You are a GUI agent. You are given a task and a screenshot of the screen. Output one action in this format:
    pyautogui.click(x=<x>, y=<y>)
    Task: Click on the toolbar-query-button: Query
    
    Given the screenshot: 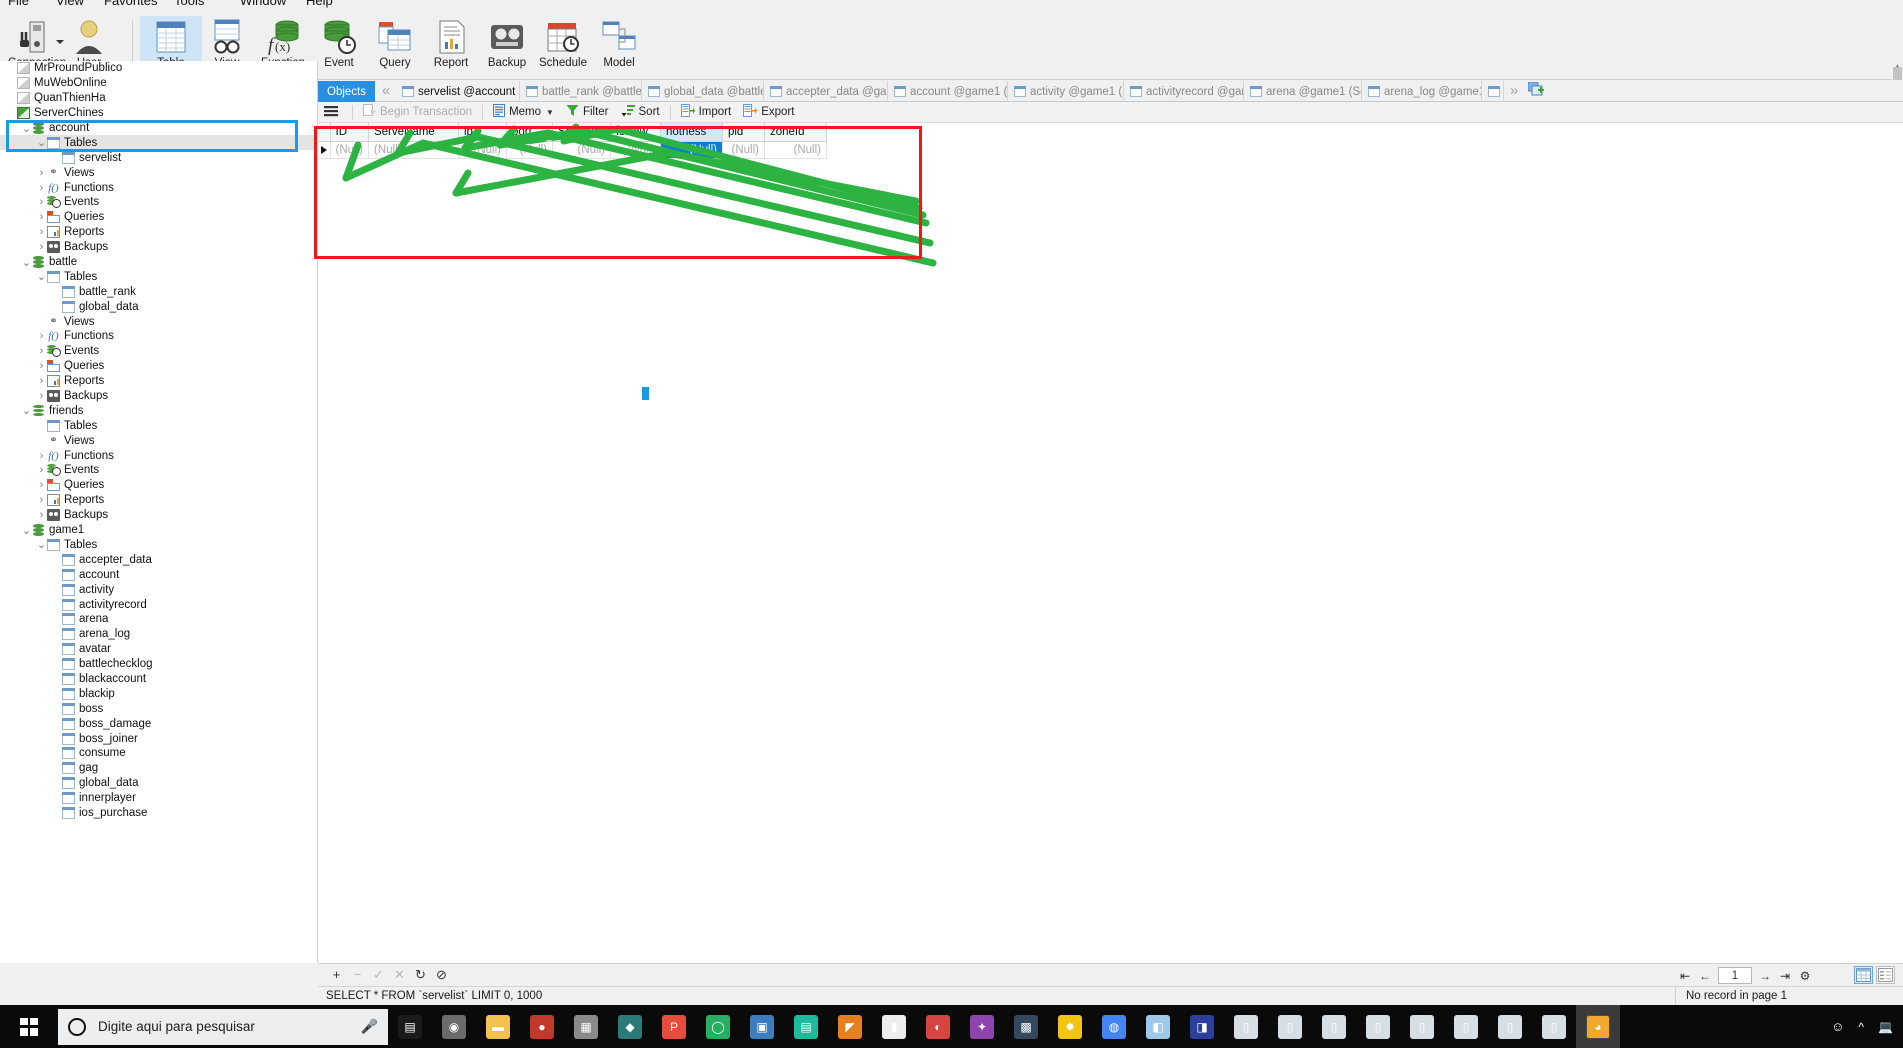 What is the action you would take?
    pyautogui.click(x=395, y=46)
    